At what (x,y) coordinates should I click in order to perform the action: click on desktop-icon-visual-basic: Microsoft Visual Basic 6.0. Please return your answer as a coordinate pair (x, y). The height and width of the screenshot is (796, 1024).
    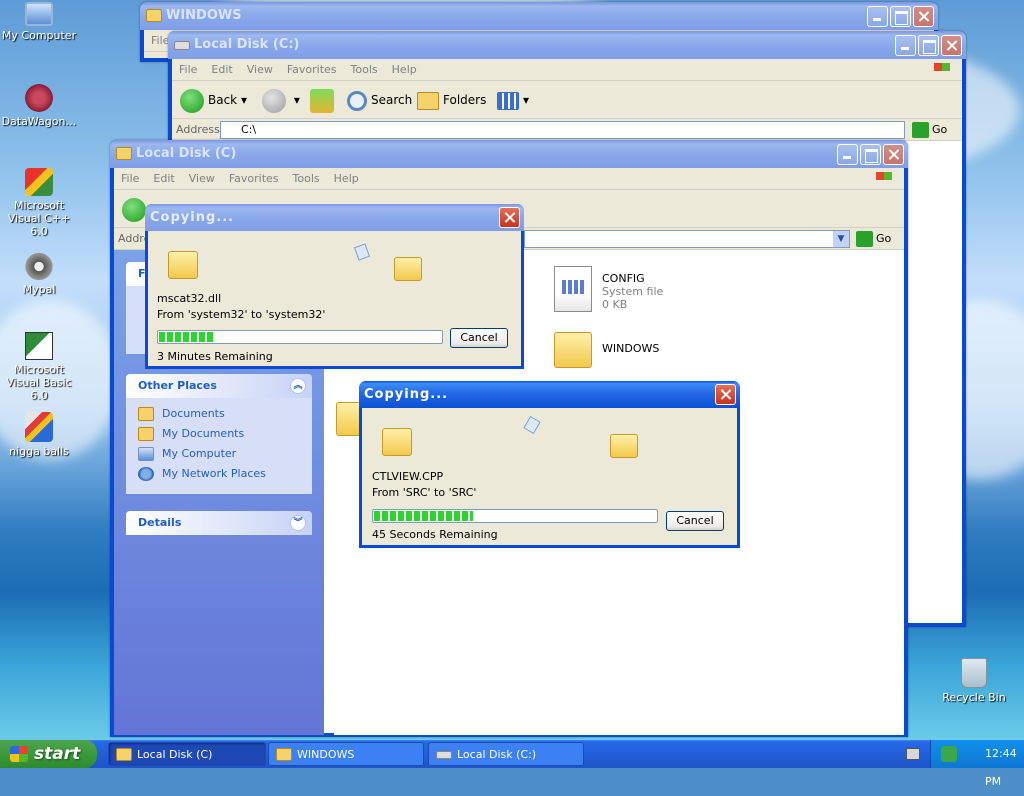
    Looking at the image, I should click on (39, 367).